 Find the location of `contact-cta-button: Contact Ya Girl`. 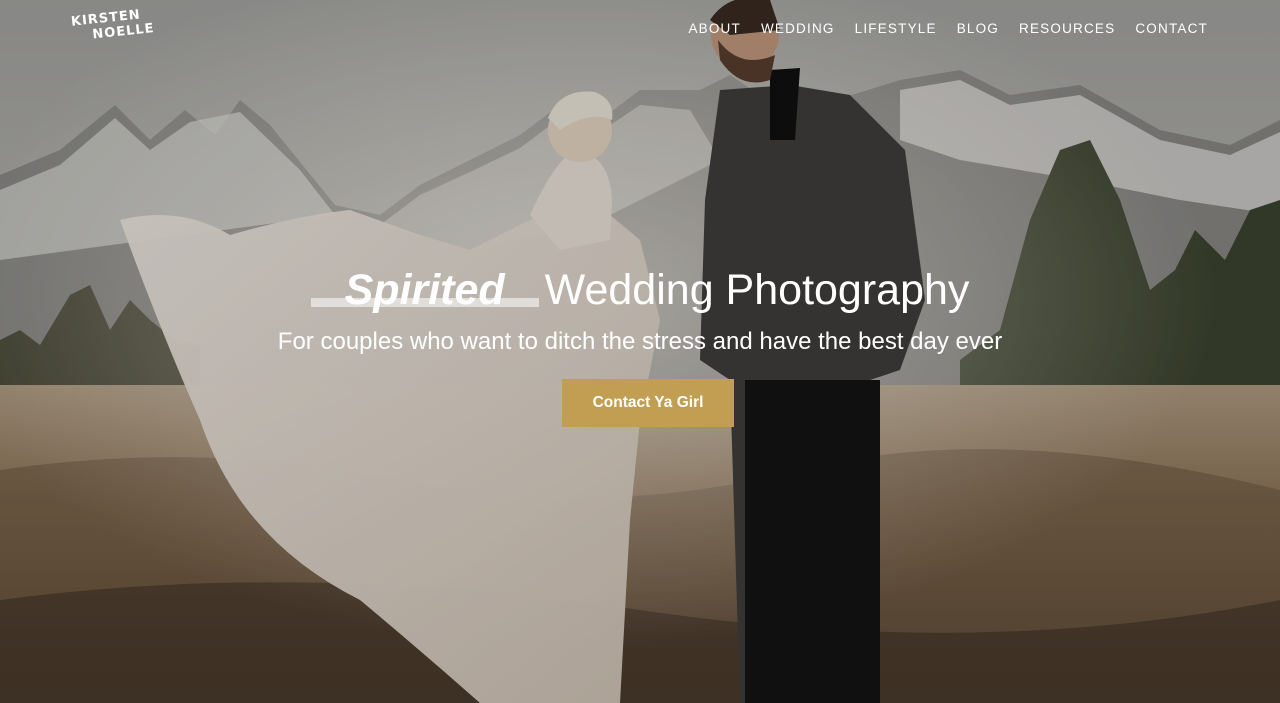

contact-cta-button: Contact Ya Girl is located at coordinates (648, 403).